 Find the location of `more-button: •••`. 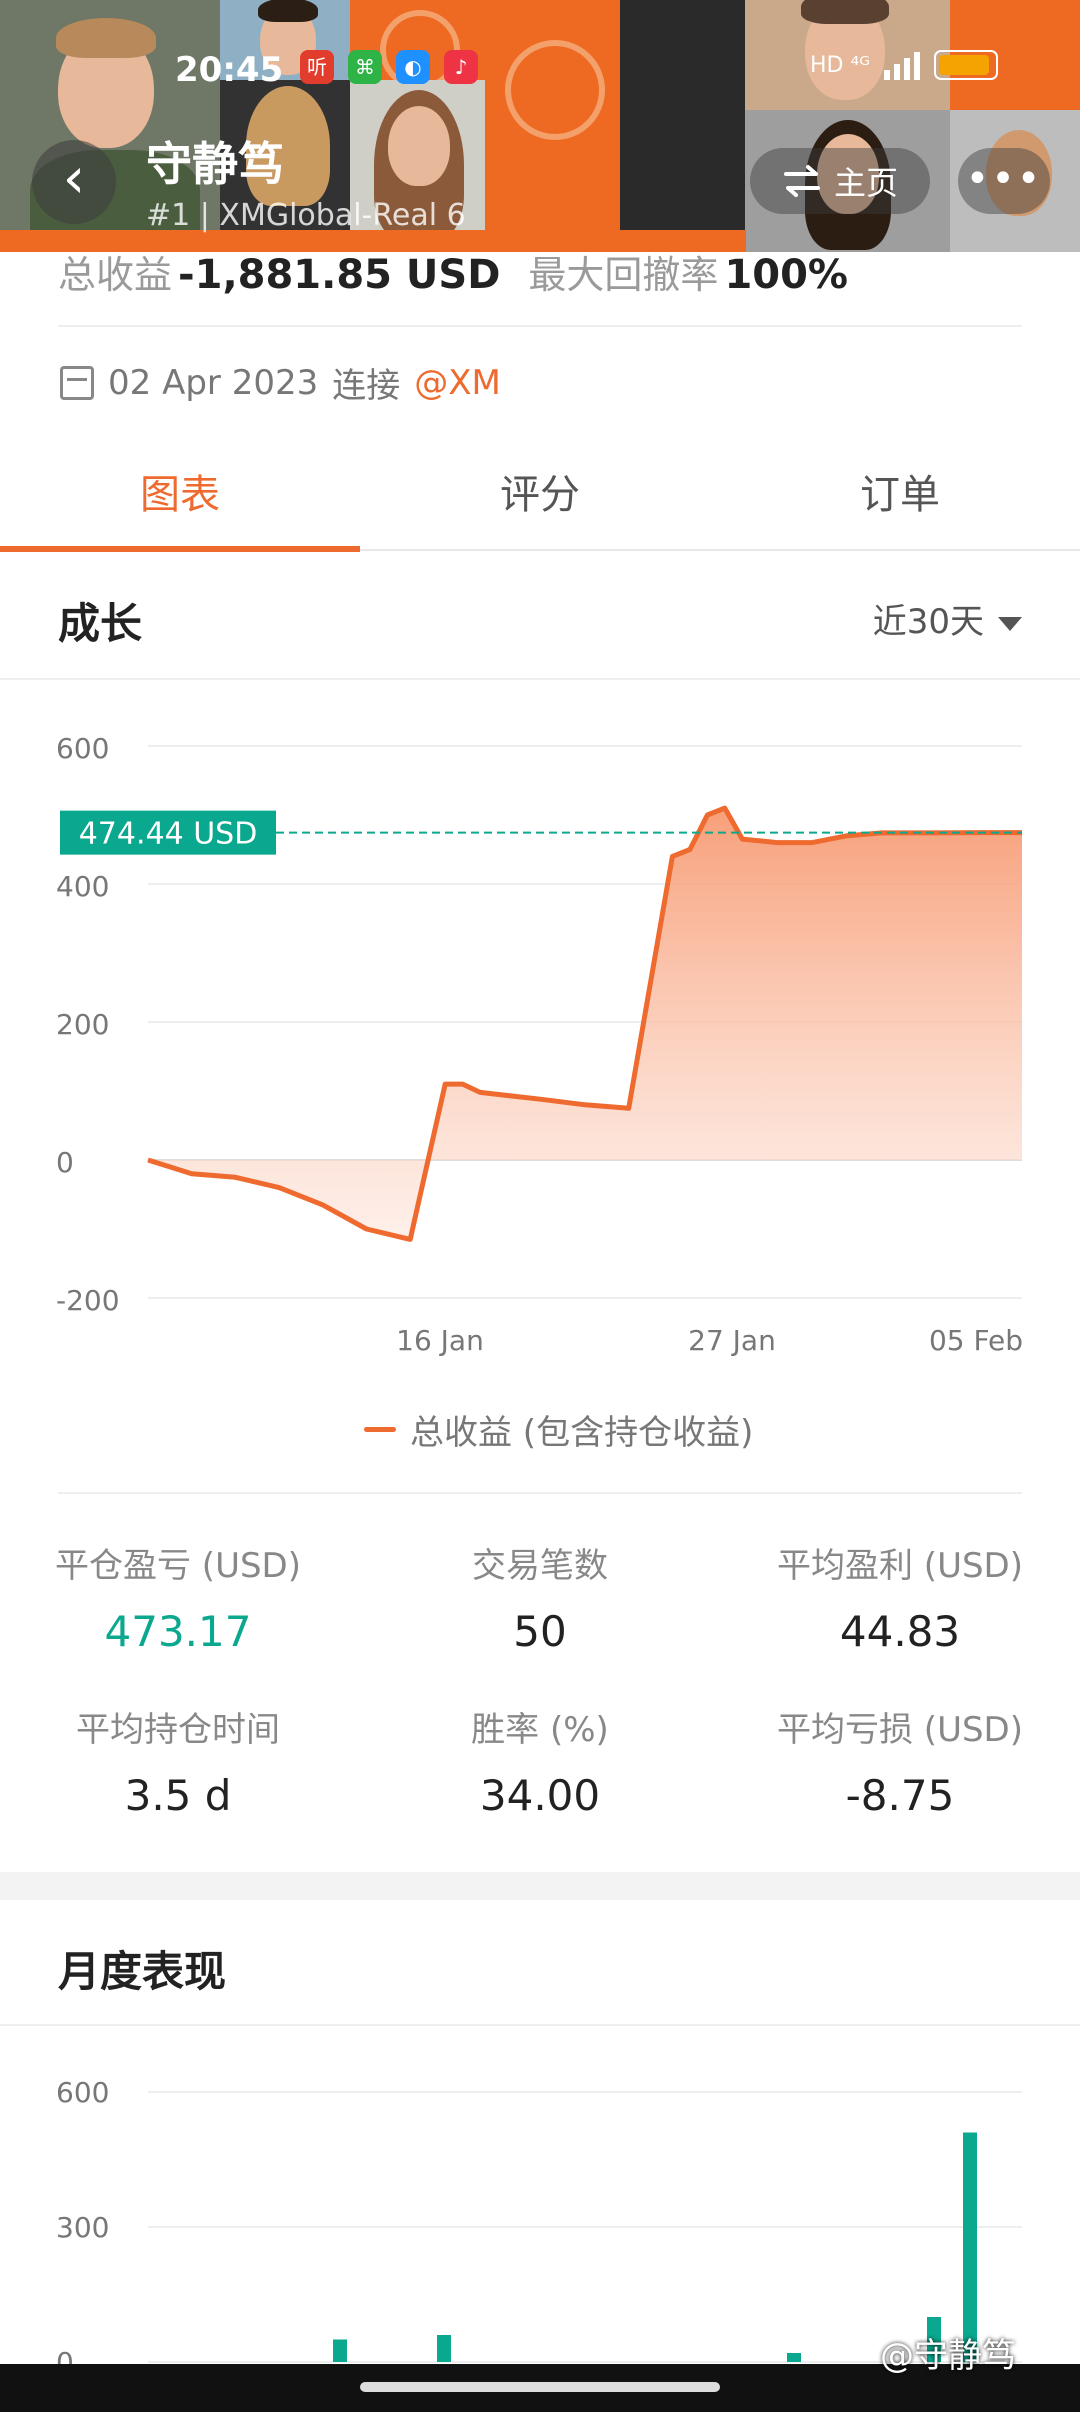

more-button: ••• is located at coordinates (1004, 181).